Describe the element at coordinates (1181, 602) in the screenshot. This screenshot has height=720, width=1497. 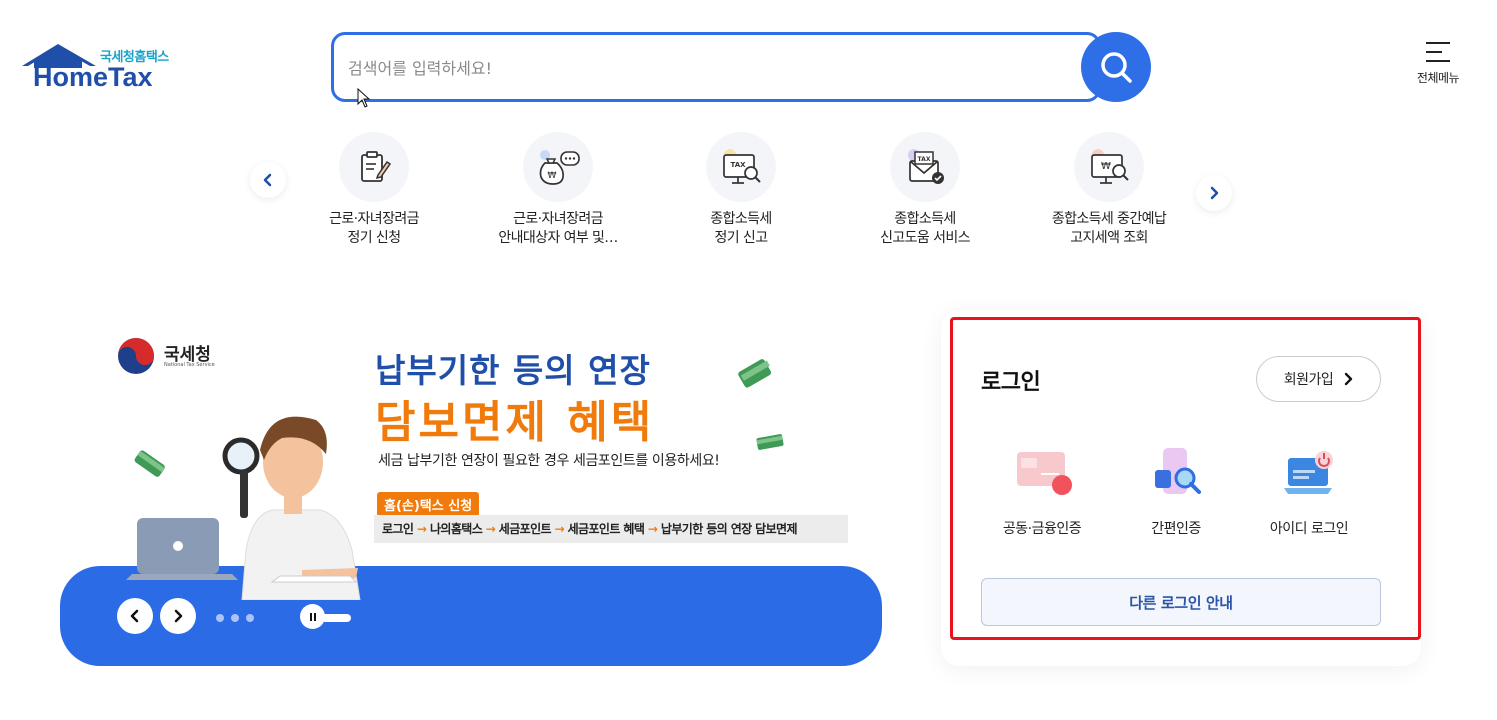
I see `other-login-guide-button: 다른 로그인 안내` at that location.